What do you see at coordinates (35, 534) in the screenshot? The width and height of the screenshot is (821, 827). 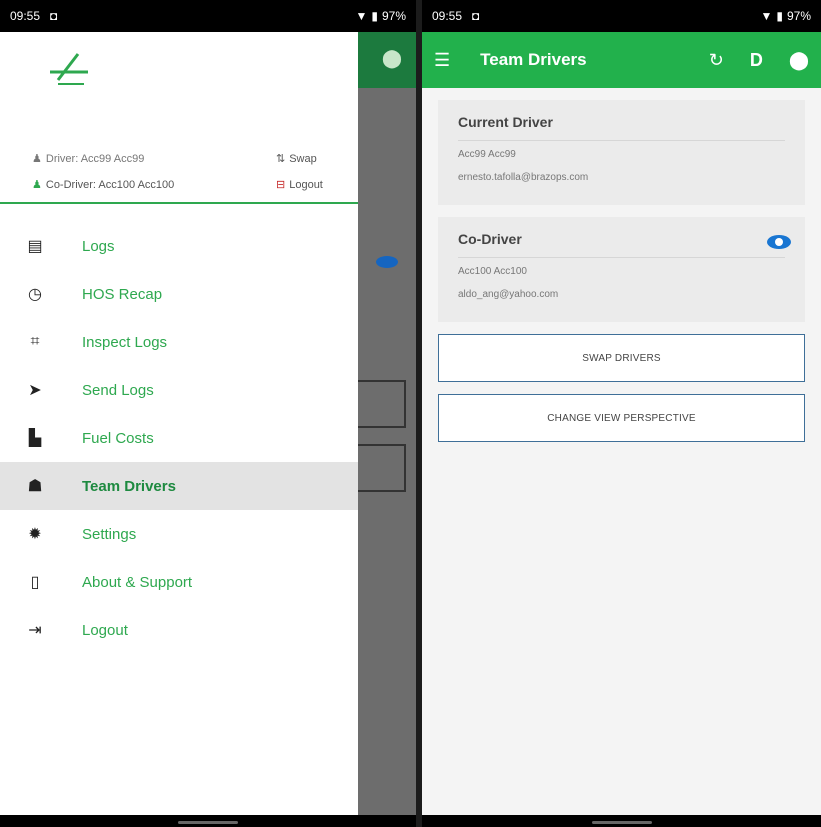 I see `gear-icon: ✹` at bounding box center [35, 534].